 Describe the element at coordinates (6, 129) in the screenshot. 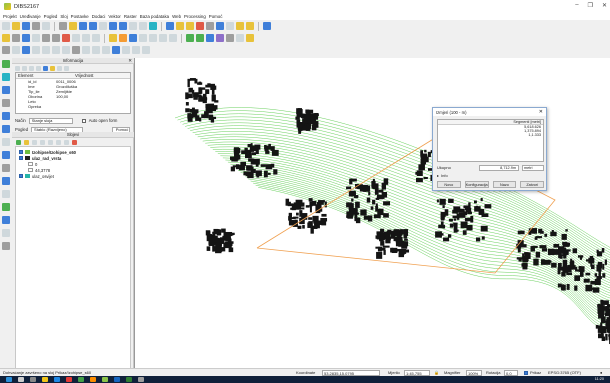

I see `add-oracle-icon` at that location.